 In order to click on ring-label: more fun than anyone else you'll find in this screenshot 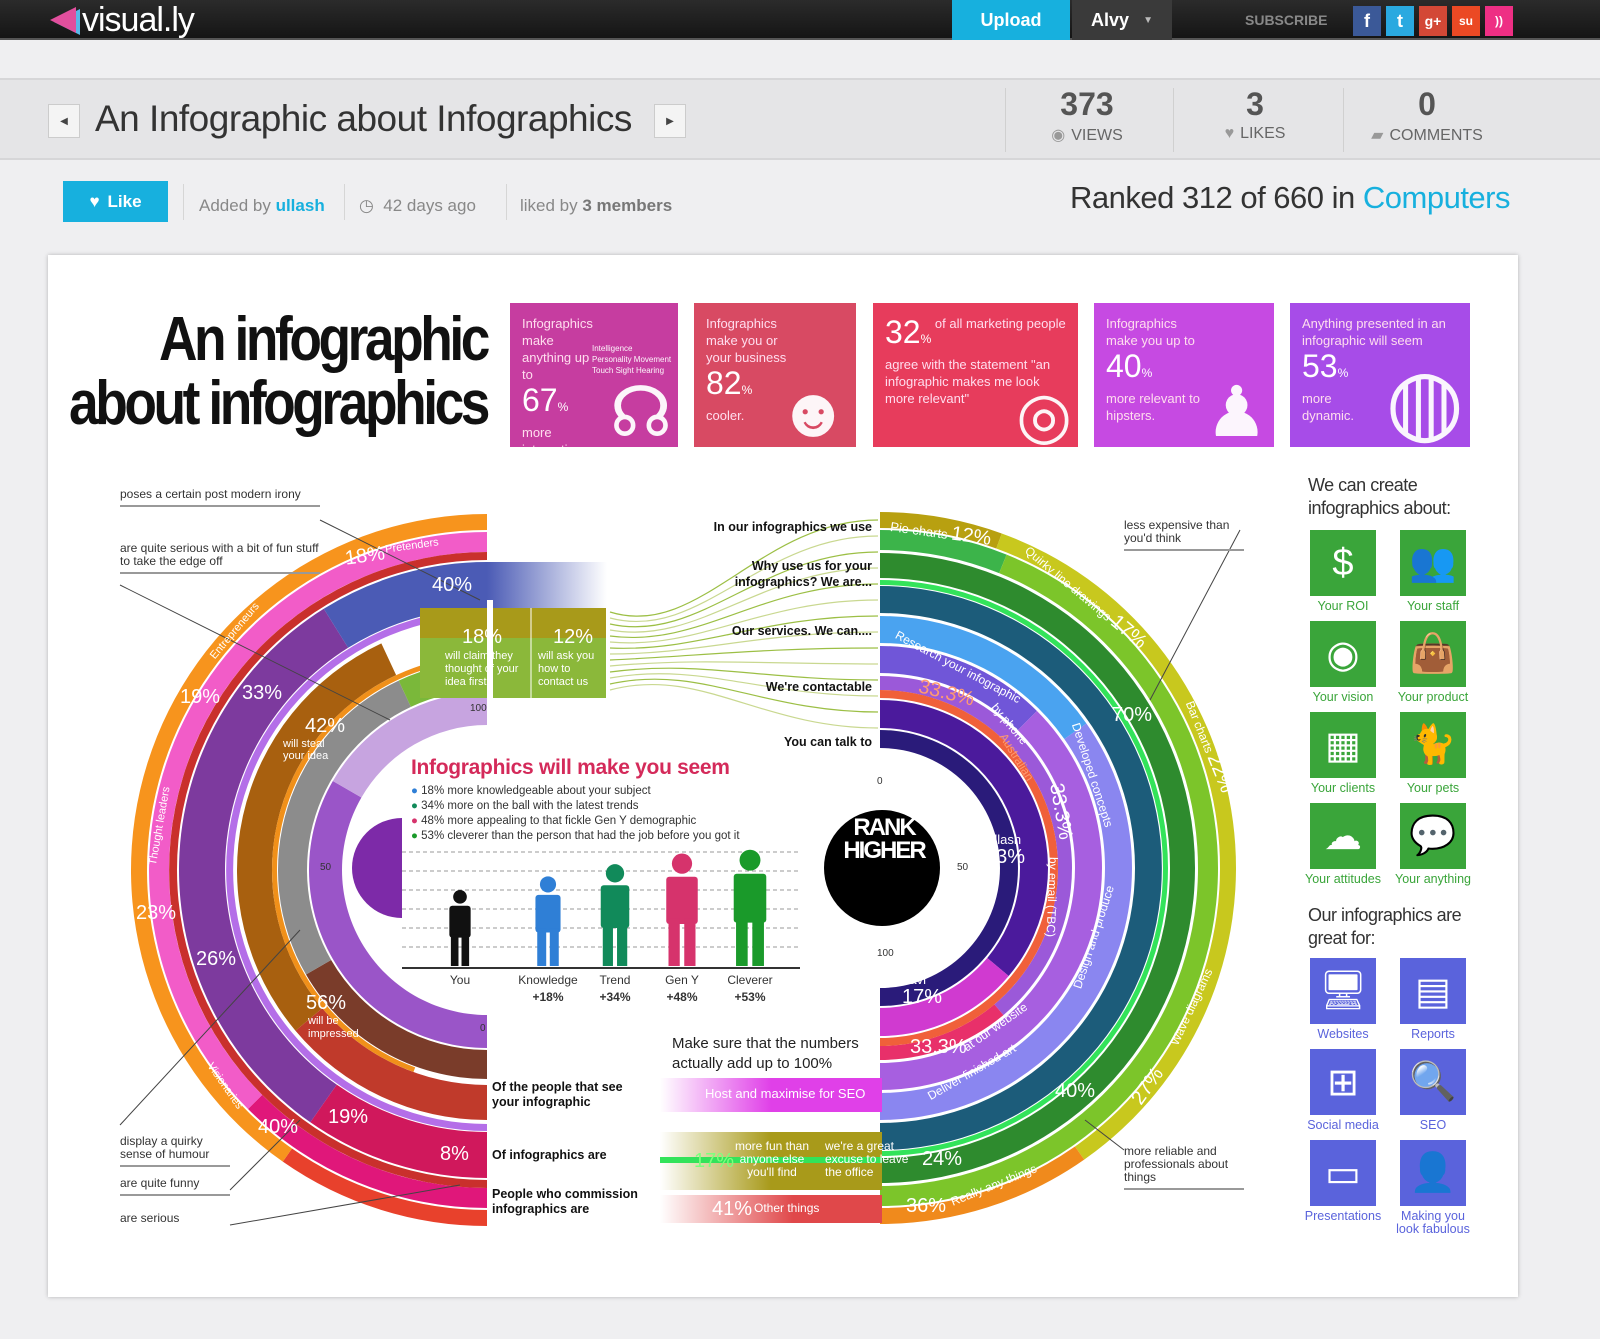, I will do `click(772, 1159)`.